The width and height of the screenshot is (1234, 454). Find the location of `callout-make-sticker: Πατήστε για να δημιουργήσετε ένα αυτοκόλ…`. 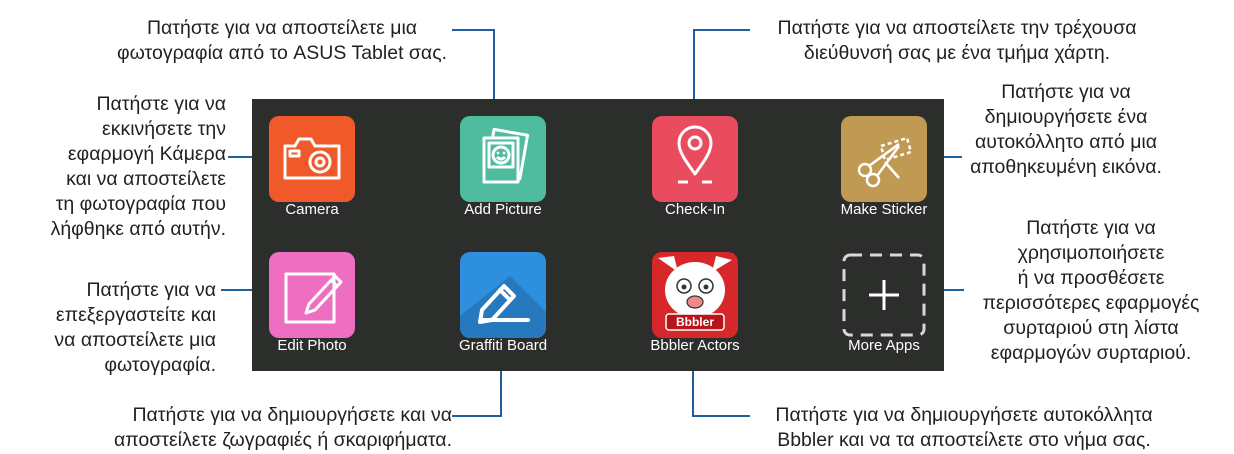

callout-make-sticker: Πατήστε για να δημιουργήσετε ένα αυτοκόλ… is located at coordinates (1066, 129).